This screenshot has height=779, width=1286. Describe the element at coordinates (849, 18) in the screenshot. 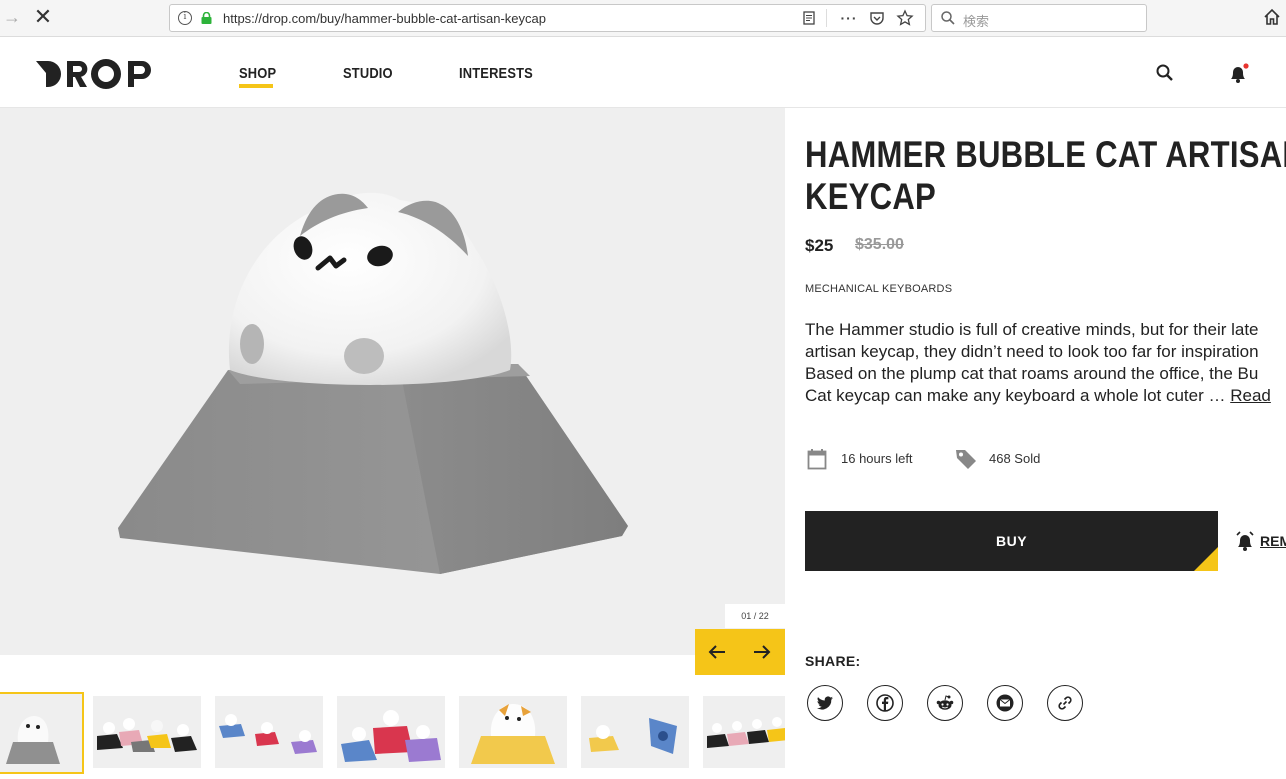

I see `more-icon: ···` at that location.